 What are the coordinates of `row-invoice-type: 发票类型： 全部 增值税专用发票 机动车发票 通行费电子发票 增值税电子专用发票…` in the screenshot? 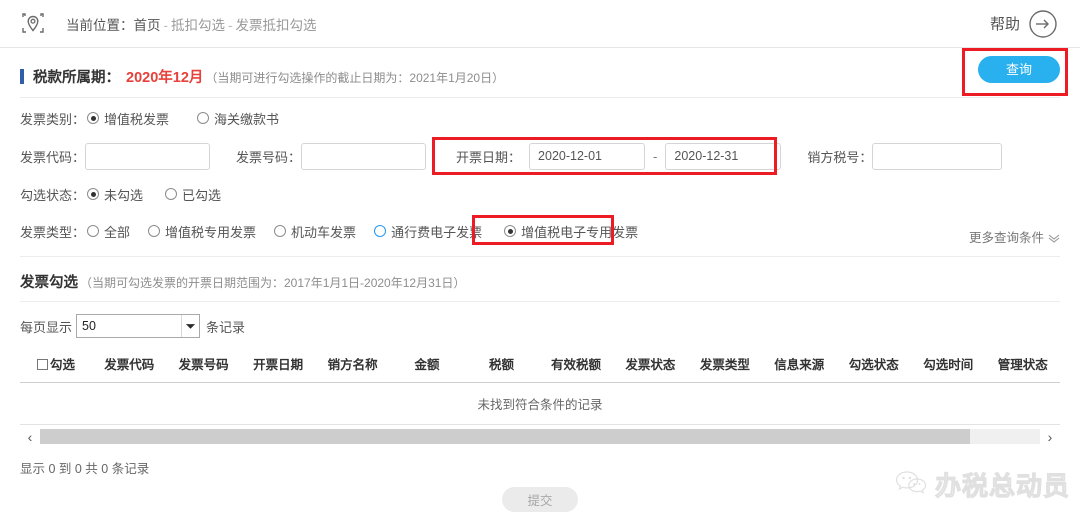 It's located at (540, 231).